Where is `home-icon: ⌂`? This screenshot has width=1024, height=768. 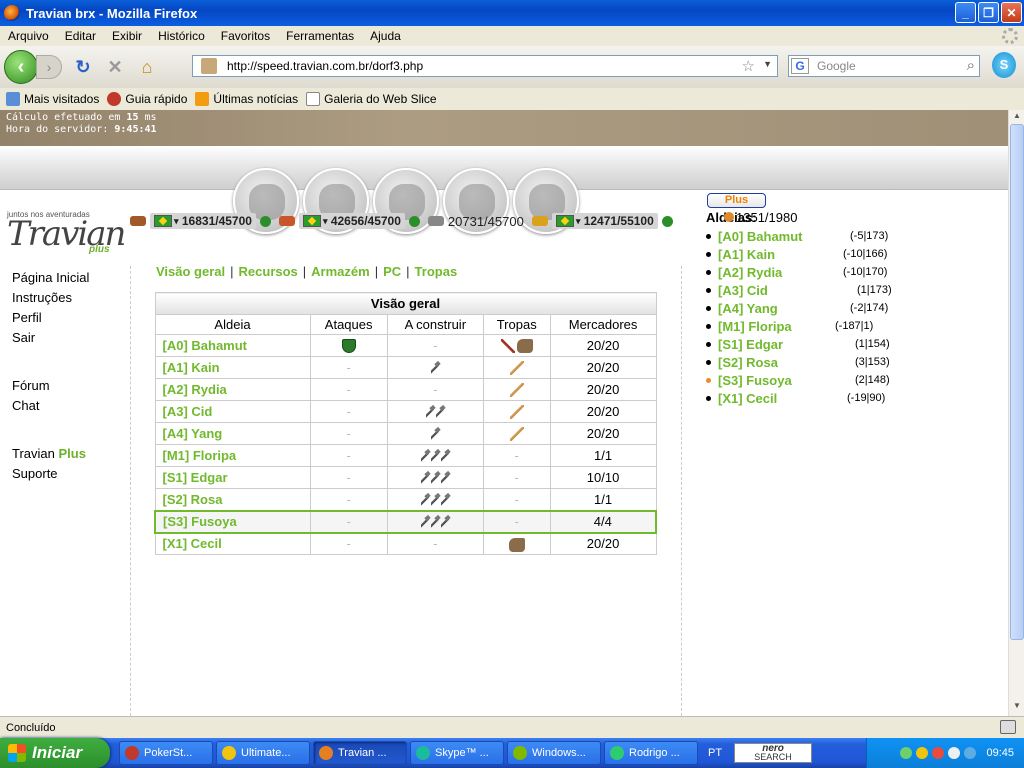
home-icon: ⌂ is located at coordinates (147, 67).